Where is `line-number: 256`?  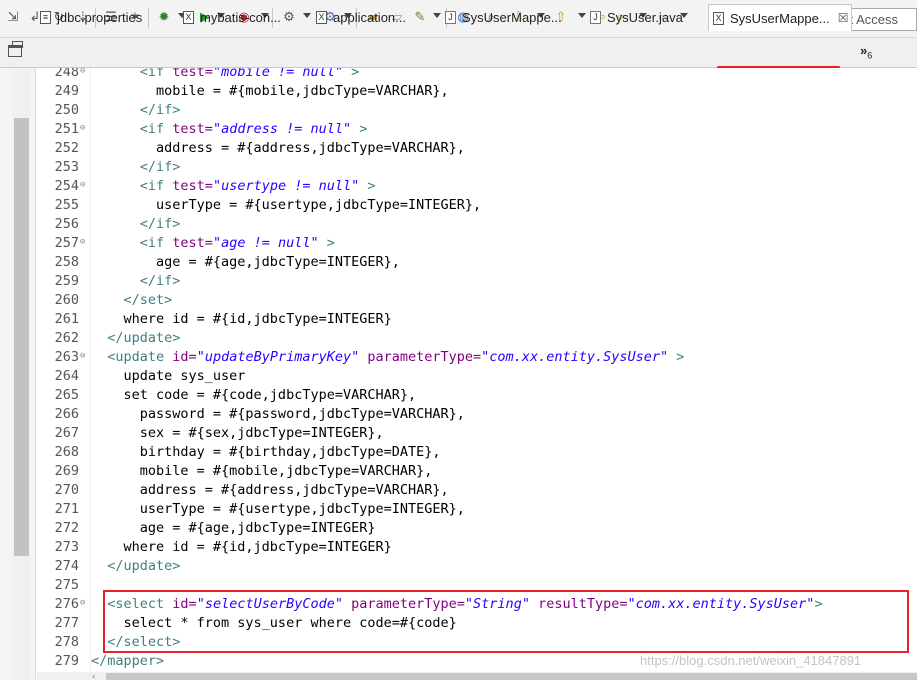 line-number: 256 is located at coordinates (66, 224).